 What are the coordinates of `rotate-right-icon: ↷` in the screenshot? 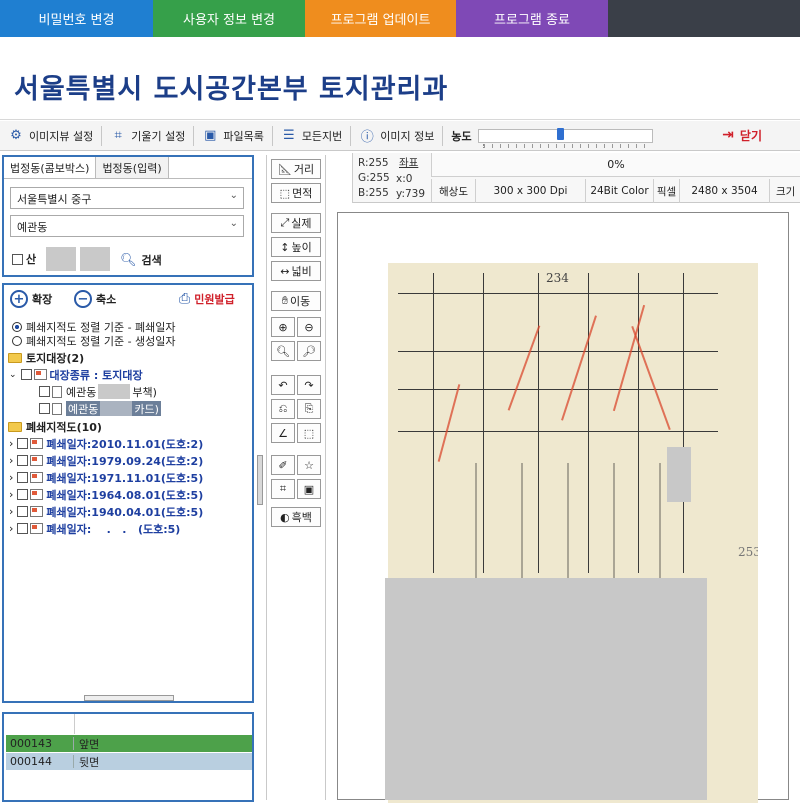 It's located at (309, 385).